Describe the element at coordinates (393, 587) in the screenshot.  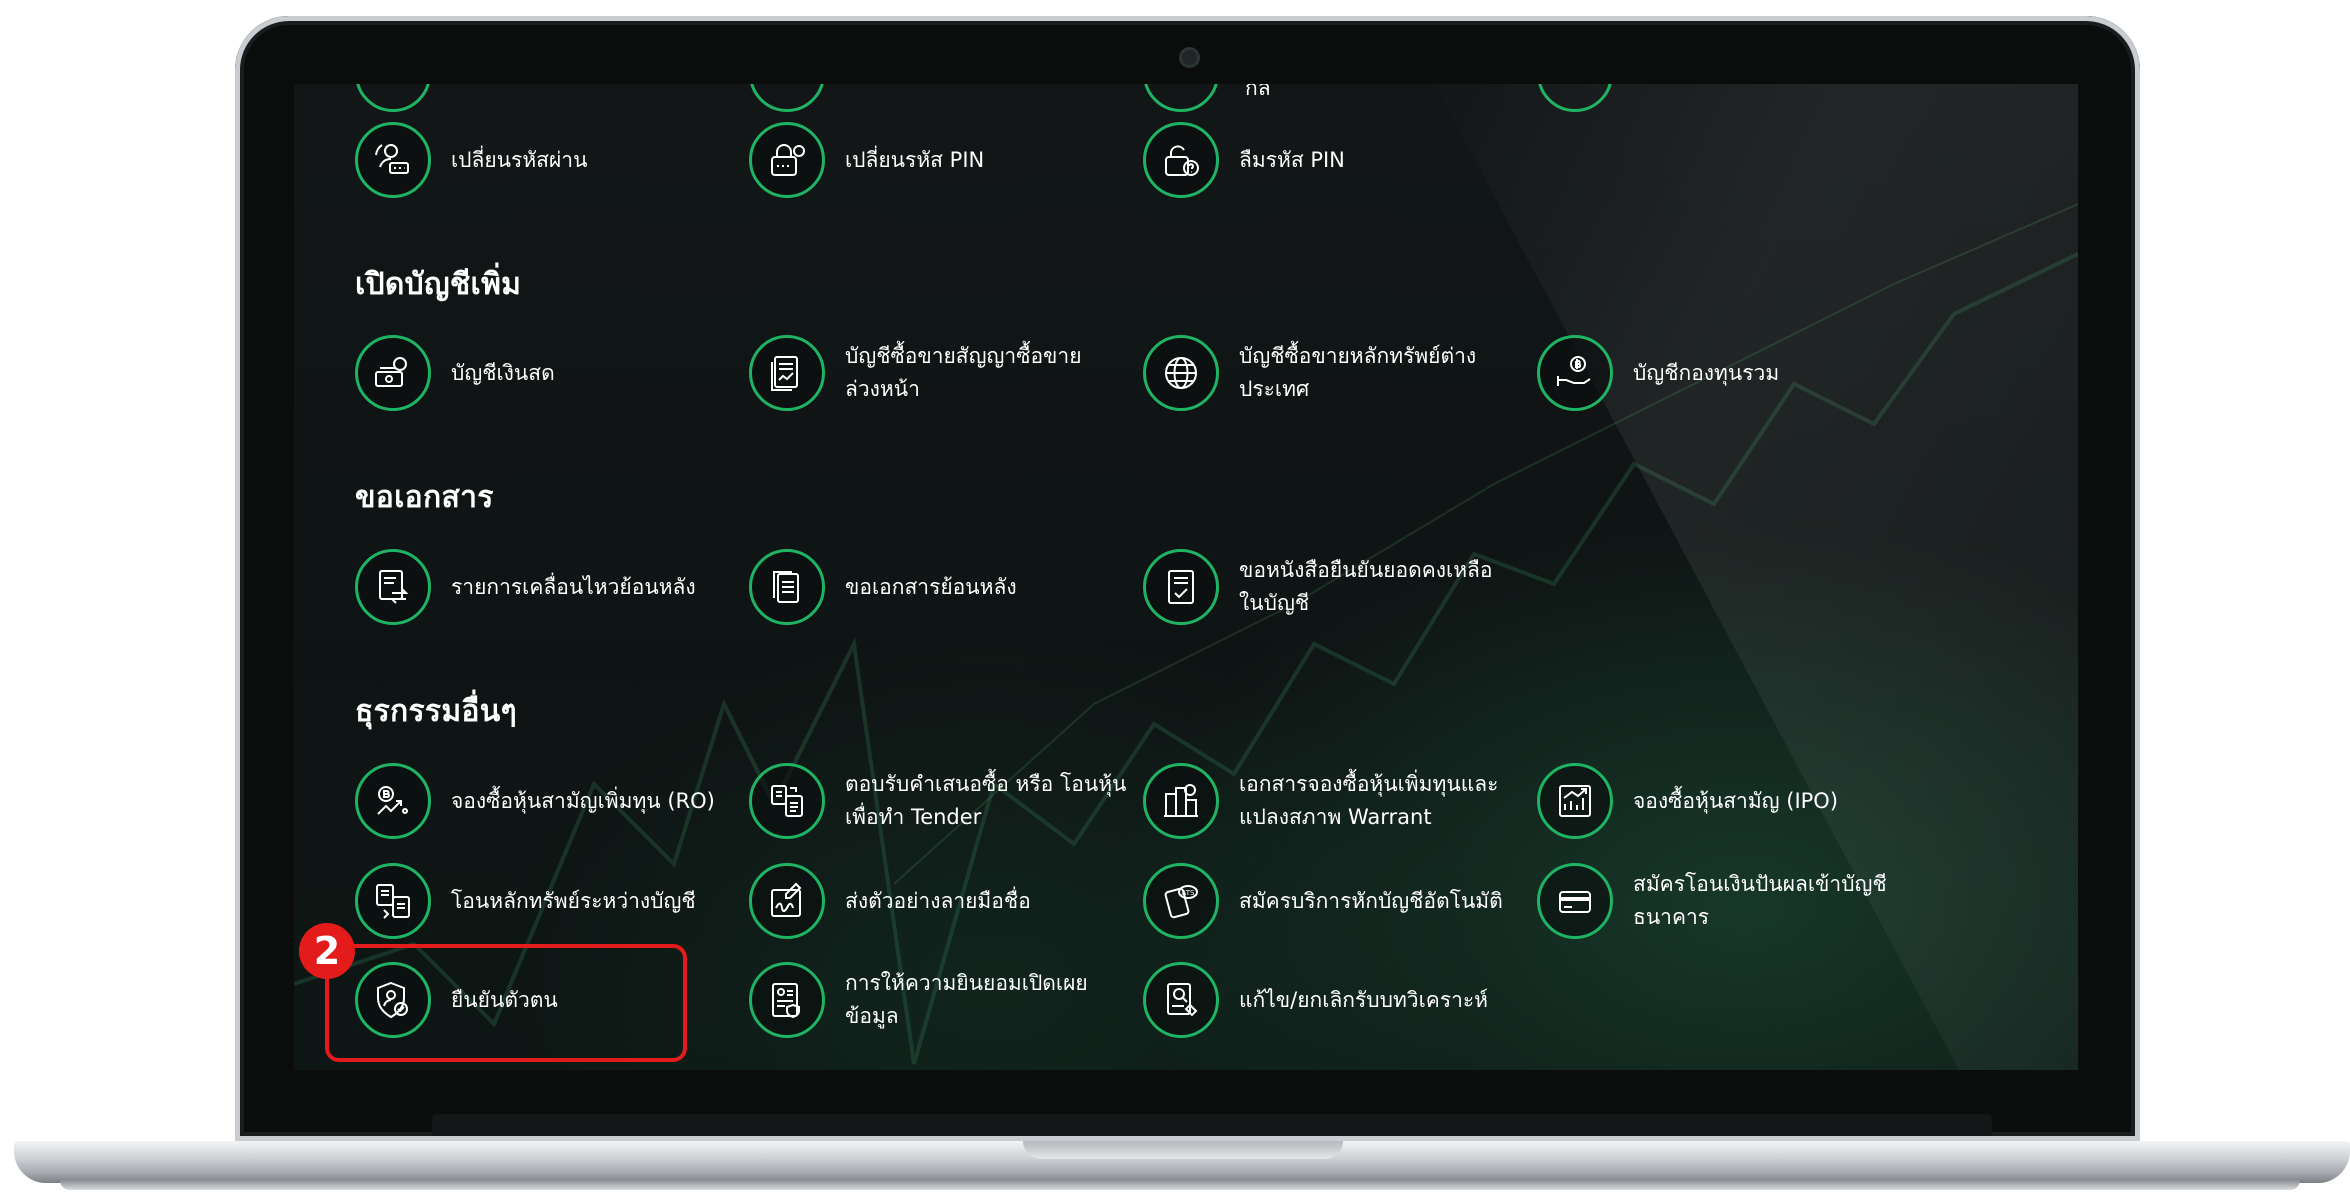
I see `transaction-history-icon` at that location.